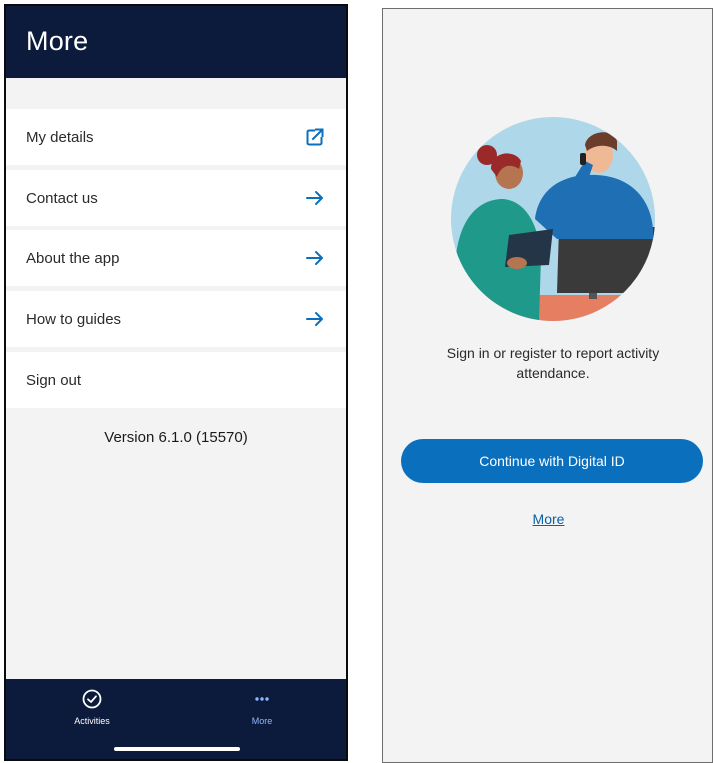 This screenshot has width=713, height=763. I want to click on tab-activities: Activities, so click(92, 707).